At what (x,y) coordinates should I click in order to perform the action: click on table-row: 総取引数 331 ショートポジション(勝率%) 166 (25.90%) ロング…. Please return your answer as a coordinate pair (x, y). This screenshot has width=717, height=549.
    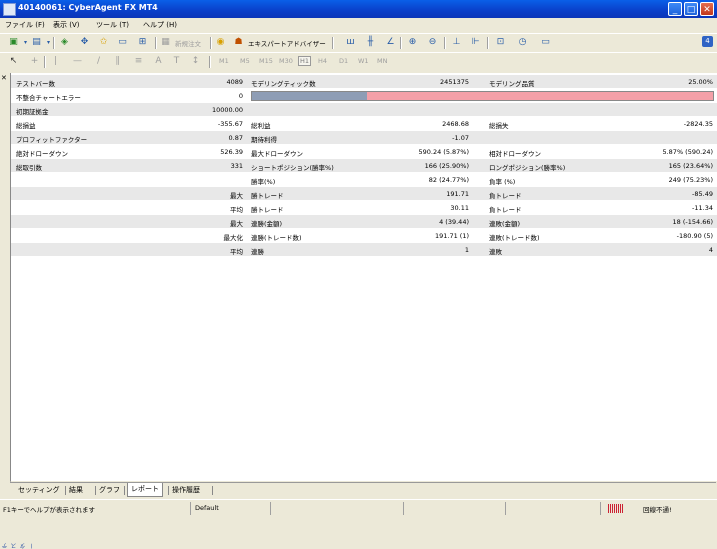
    Looking at the image, I should click on (364, 166).